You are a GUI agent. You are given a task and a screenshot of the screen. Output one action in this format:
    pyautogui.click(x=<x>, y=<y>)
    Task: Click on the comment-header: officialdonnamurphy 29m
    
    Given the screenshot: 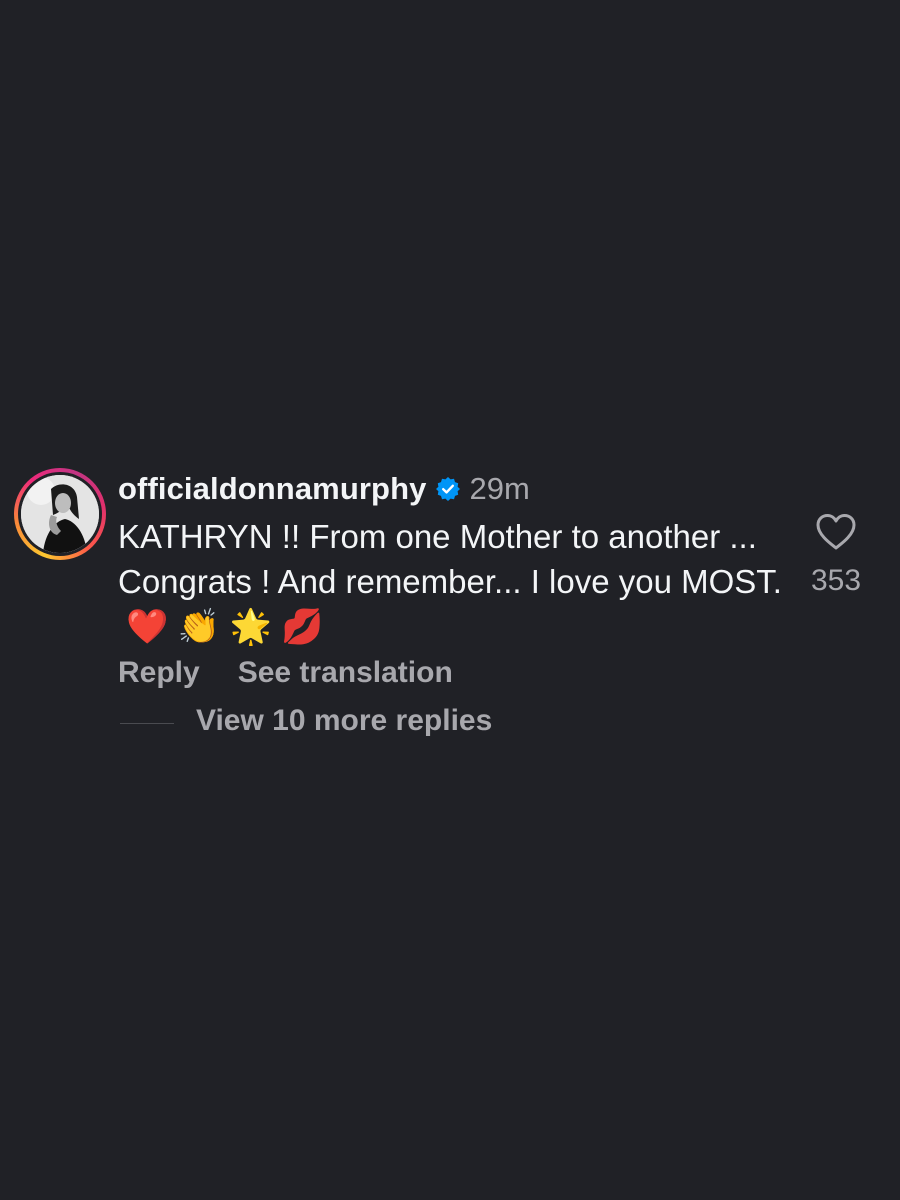 What is the action you would take?
    pyautogui.click(x=324, y=489)
    